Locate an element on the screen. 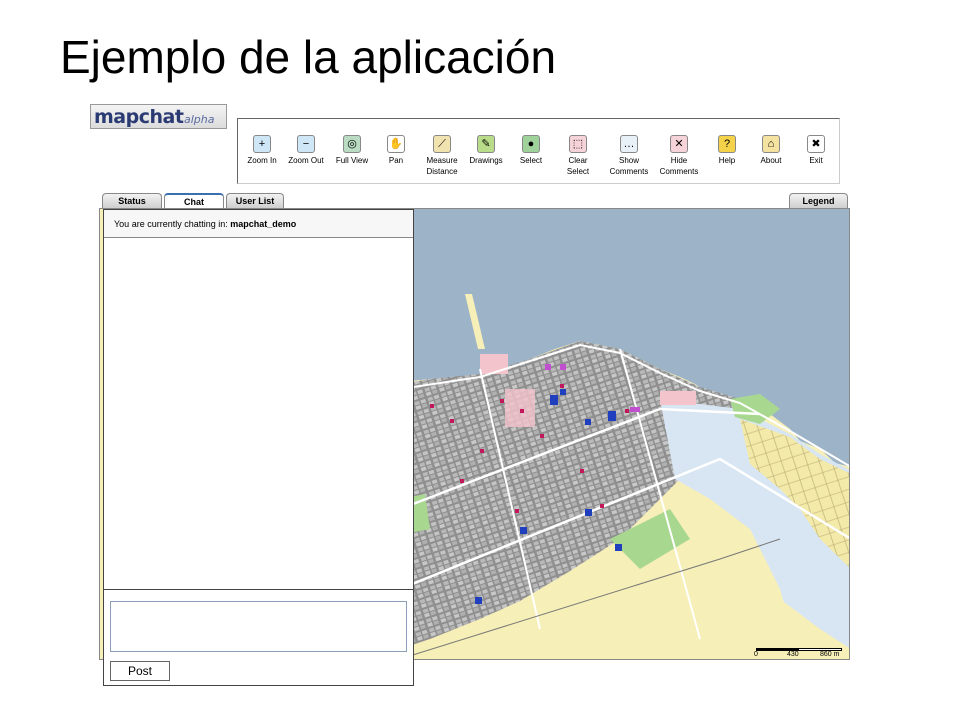 Image resolution: width=960 pixels, height=720 pixels. hide-comments-icon: ✕ is located at coordinates (679, 144).